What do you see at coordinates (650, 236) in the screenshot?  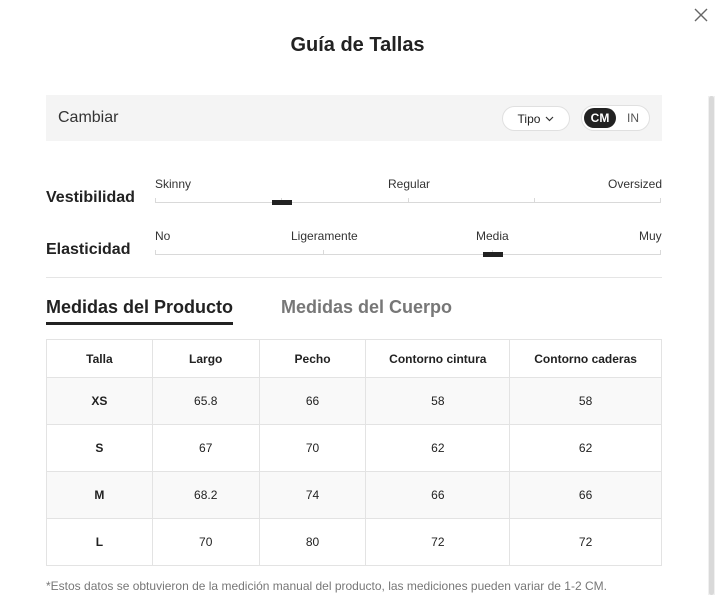 I see `elasticity-tick-muy: Muy` at bounding box center [650, 236].